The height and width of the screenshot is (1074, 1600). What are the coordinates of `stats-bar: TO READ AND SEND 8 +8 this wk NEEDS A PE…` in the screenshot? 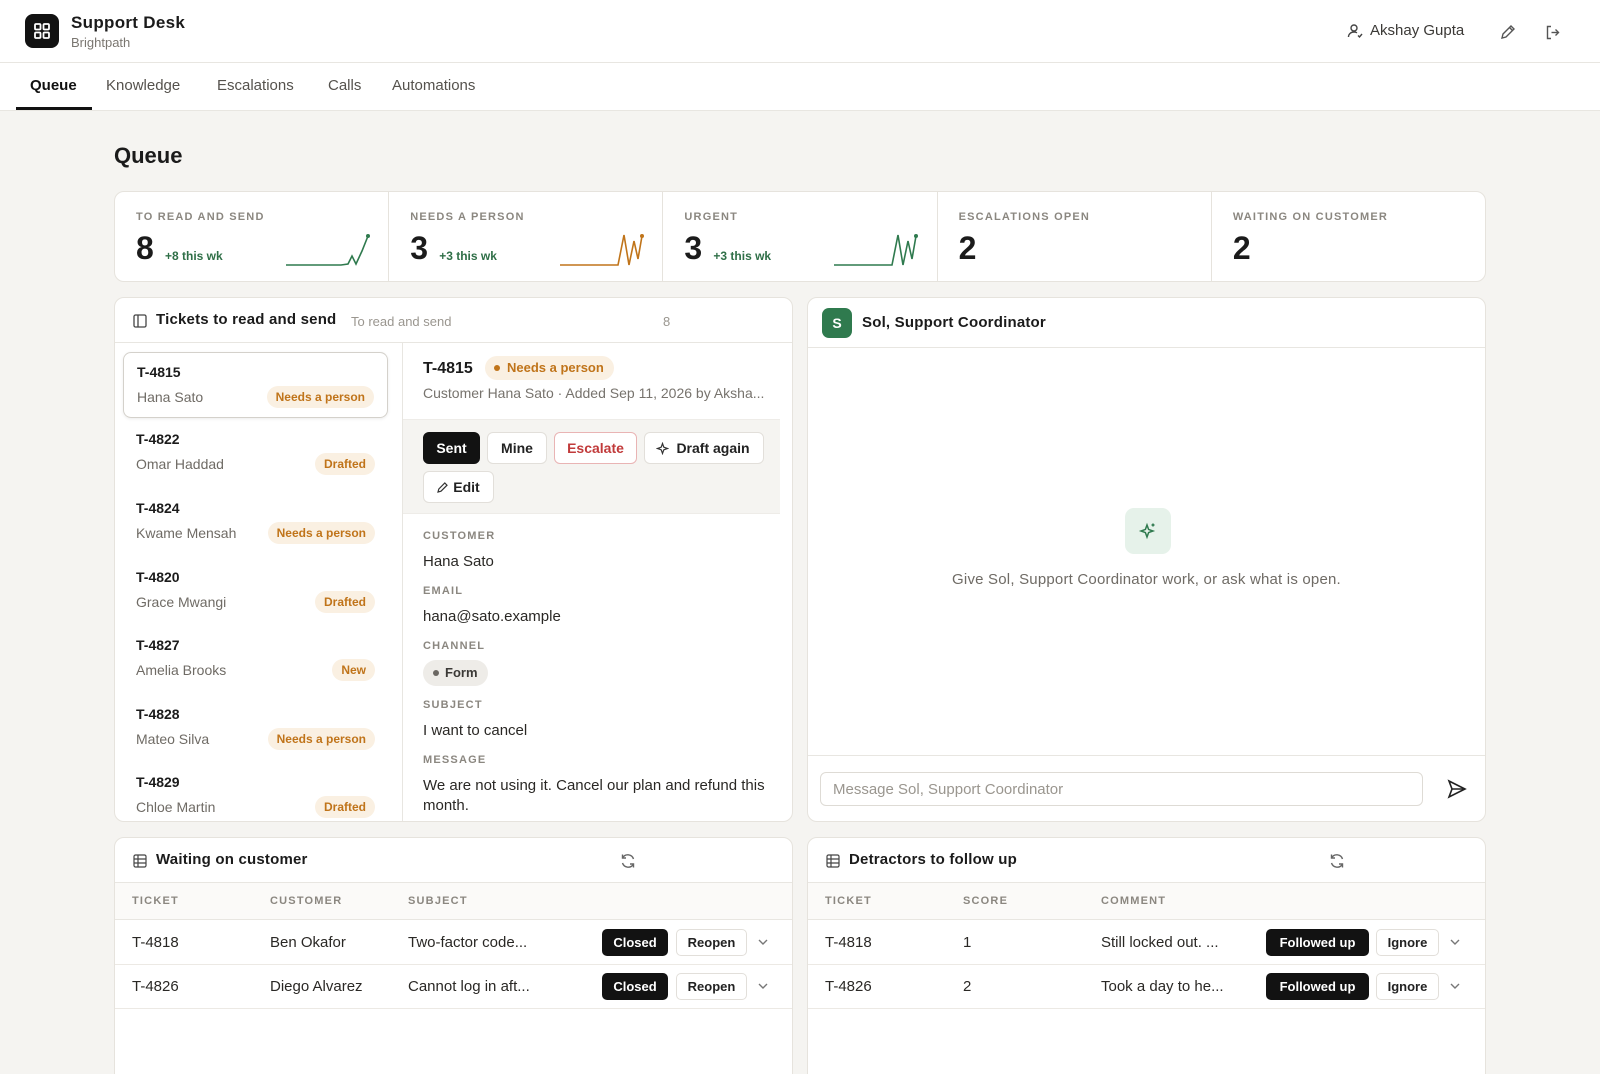 It's located at (800, 236).